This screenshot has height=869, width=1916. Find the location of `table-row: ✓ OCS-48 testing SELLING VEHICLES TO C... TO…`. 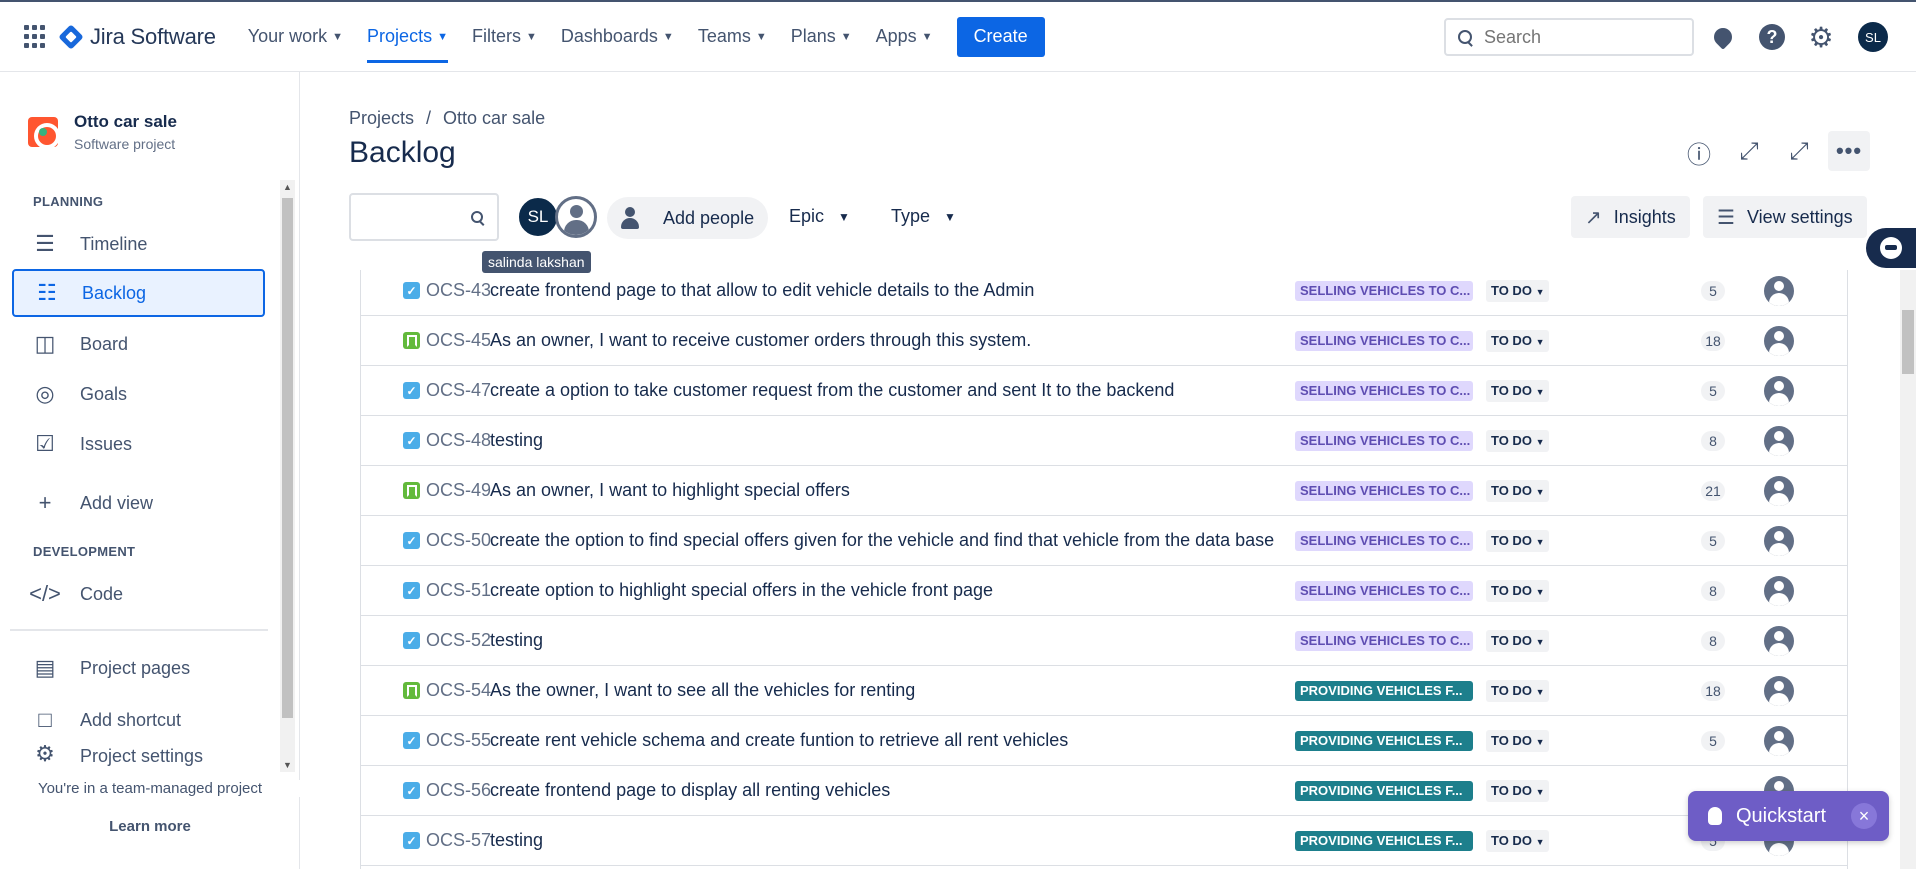

table-row: ✓ OCS-48 testing SELLING VEHICLES TO C... TO… is located at coordinates (1104, 441).